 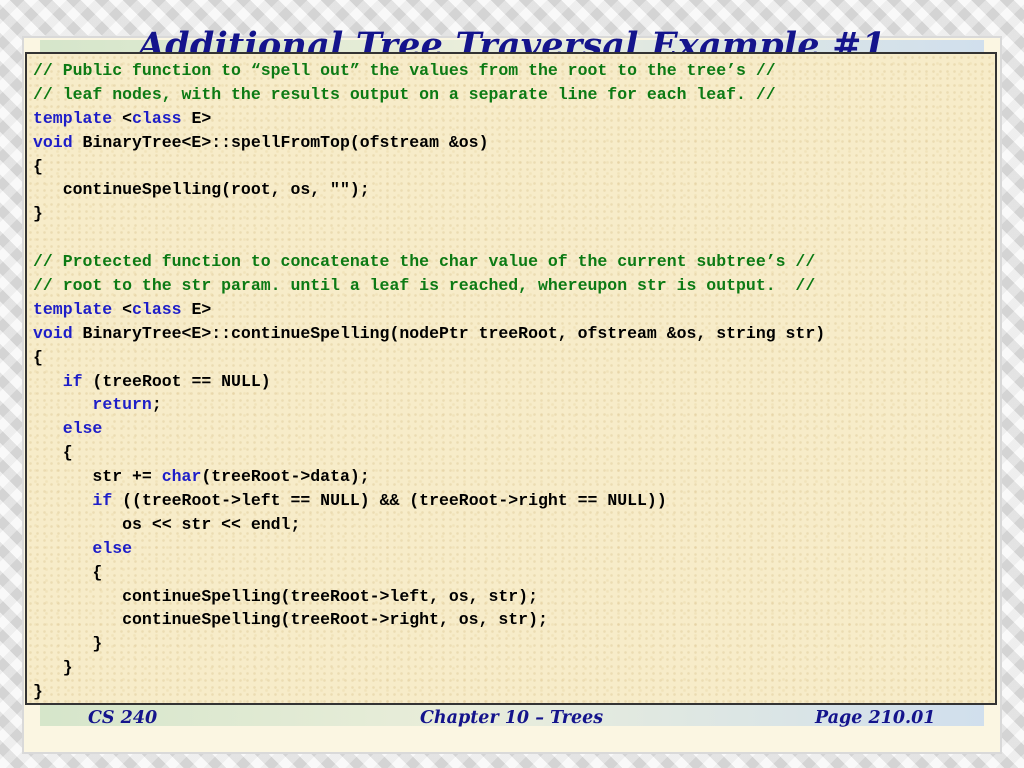 What do you see at coordinates (875, 718) in the screenshot?
I see `footer-page-number: Page 210.01` at bounding box center [875, 718].